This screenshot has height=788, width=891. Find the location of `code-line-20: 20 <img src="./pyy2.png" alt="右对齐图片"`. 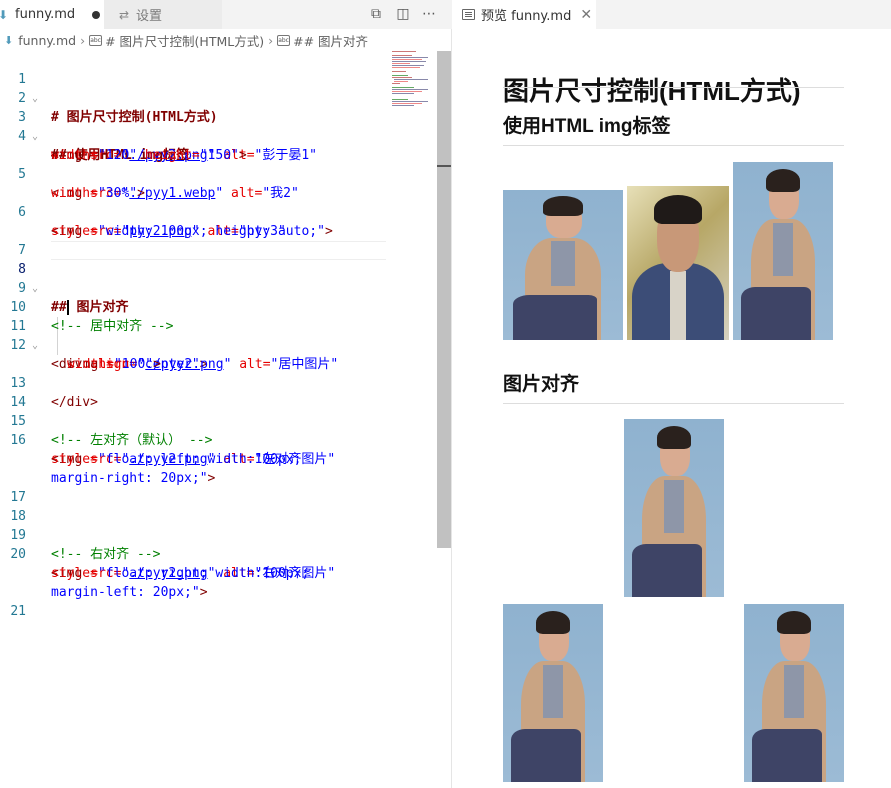

code-line-20: 20 <img src="./pyy2.png" alt="右对齐图片" is located at coordinates (218, 553).